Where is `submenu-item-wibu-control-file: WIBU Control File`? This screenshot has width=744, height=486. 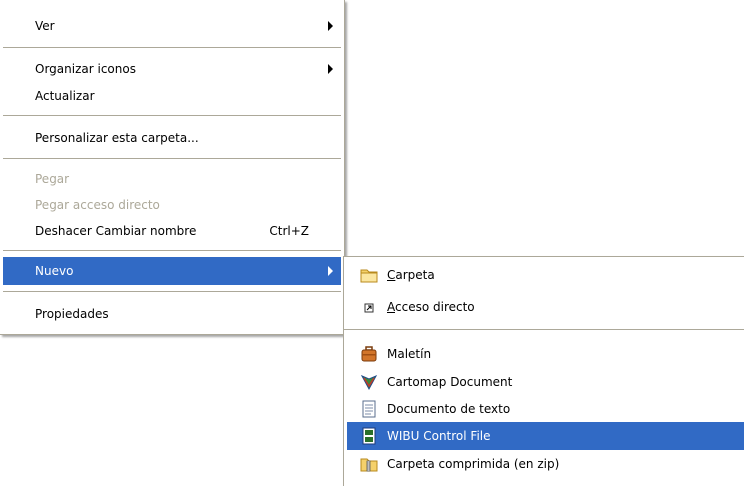
submenu-item-wibu-control-file: WIBU Control File is located at coordinates (545, 436).